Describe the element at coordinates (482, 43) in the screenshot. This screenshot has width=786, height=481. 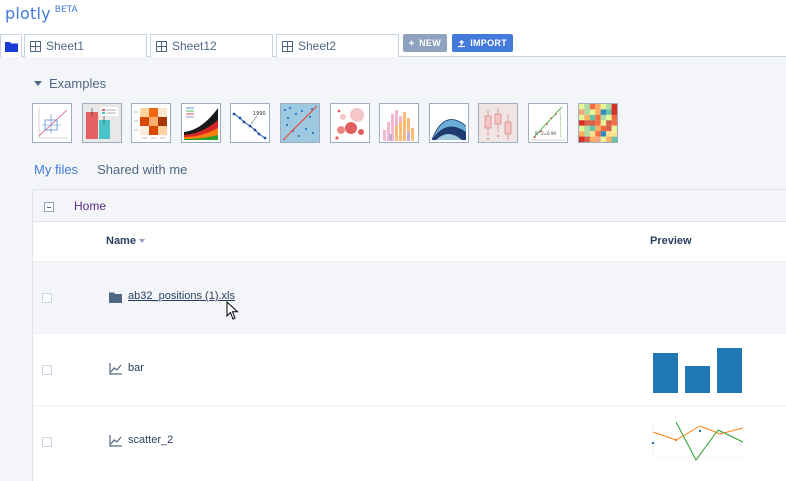
I see `import-button: IMPORT` at that location.